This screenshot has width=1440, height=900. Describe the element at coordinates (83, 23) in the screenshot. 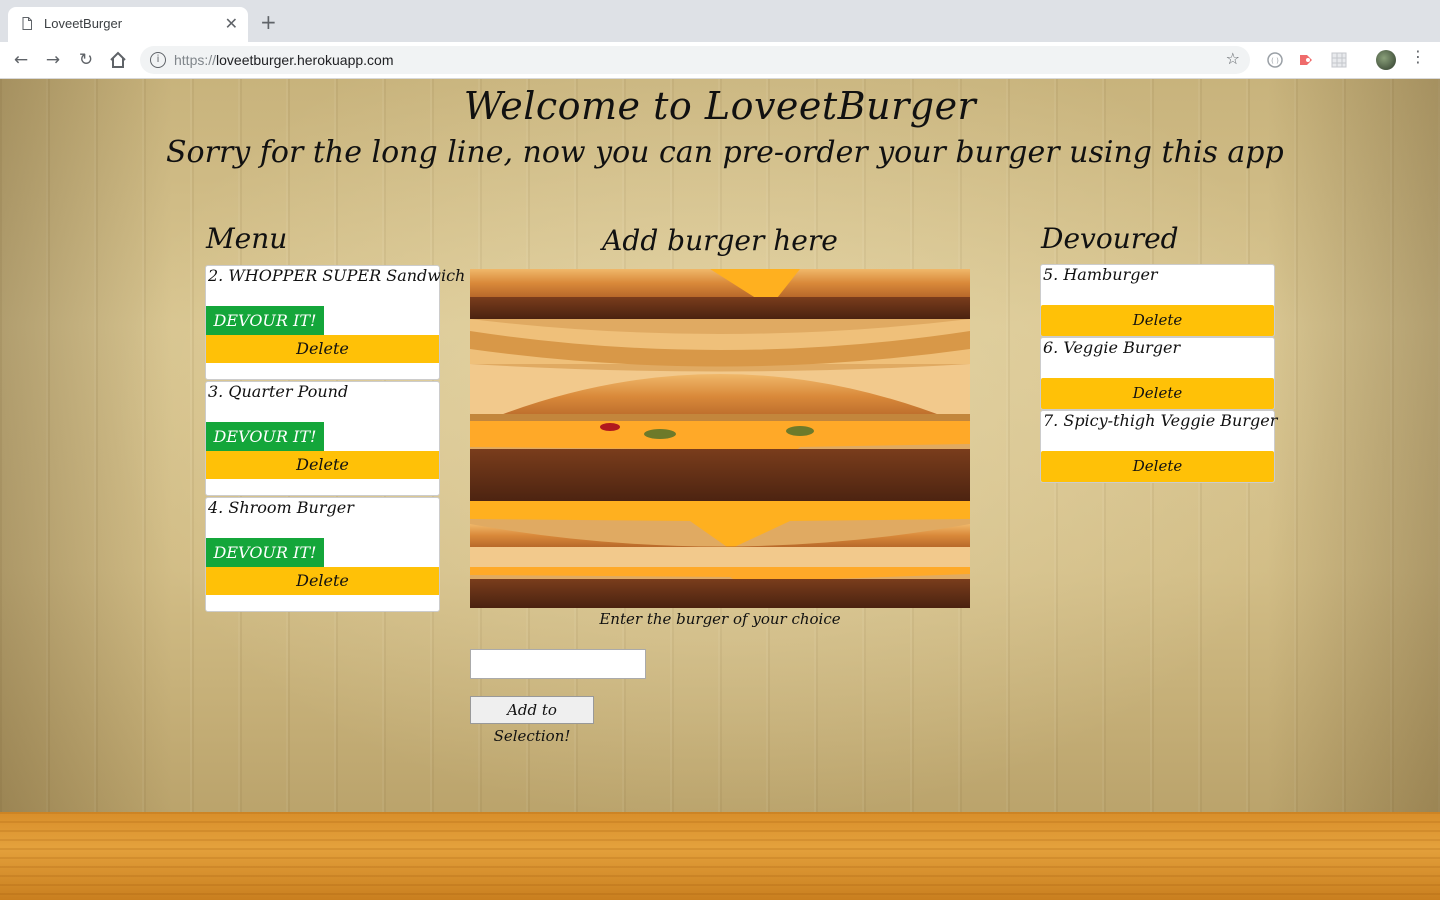

I see `tab-title: LoveetBurger` at that location.